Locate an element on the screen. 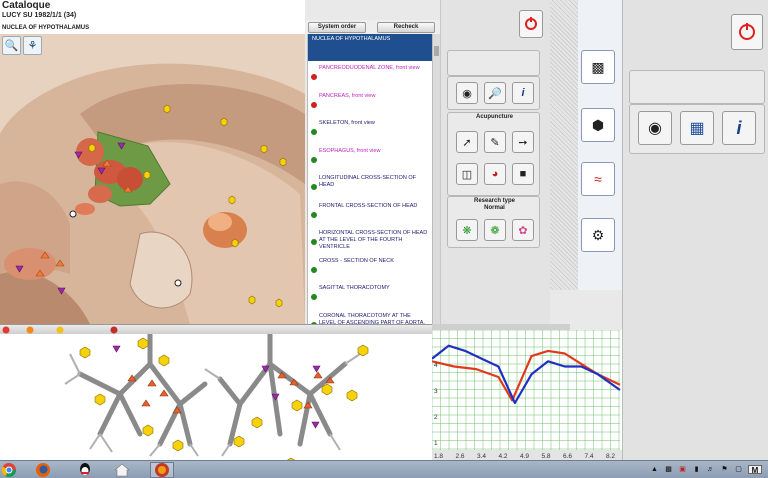 The image size is (768, 478). list-item: CROSS - SECTION OF NECK is located at coordinates (370, 268).